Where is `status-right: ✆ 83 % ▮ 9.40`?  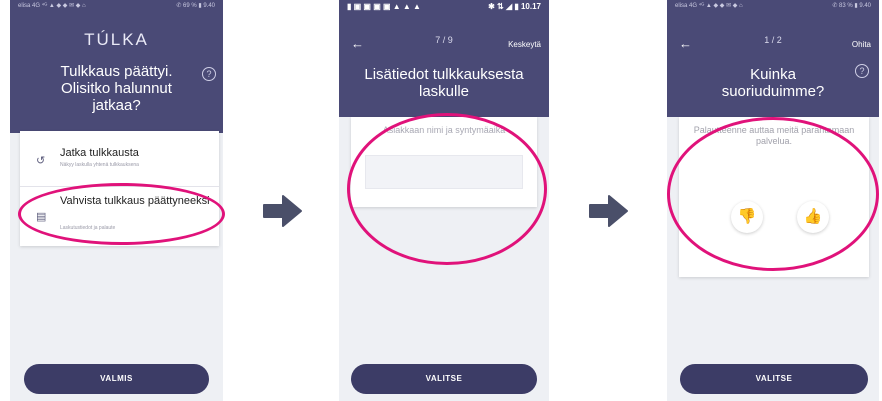
status-right: ✆ 83 % ▮ 9.40 is located at coordinates (851, 6).